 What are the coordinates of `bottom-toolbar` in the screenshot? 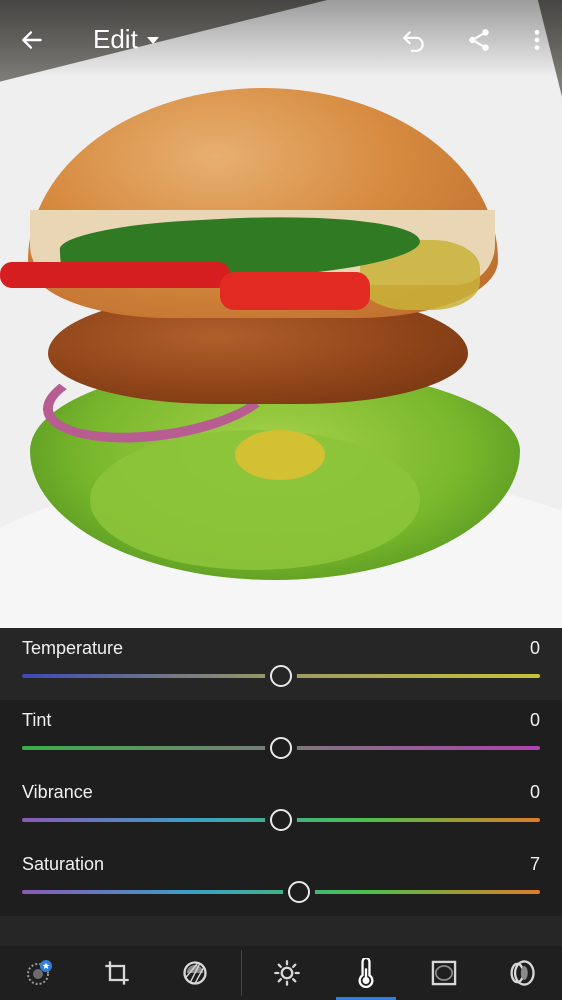 It's located at (281, 973).